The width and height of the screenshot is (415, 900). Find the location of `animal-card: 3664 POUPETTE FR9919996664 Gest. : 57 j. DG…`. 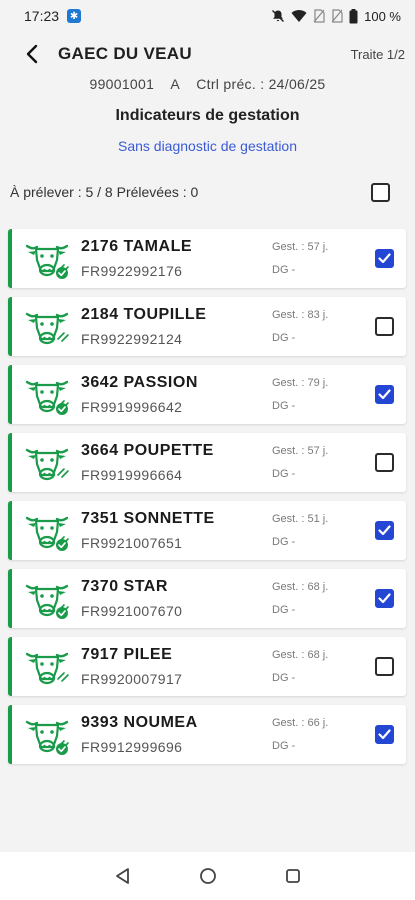

animal-card: 3664 POUPETTE FR9919996664 Gest. : 57 j. DG… is located at coordinates (207, 462).